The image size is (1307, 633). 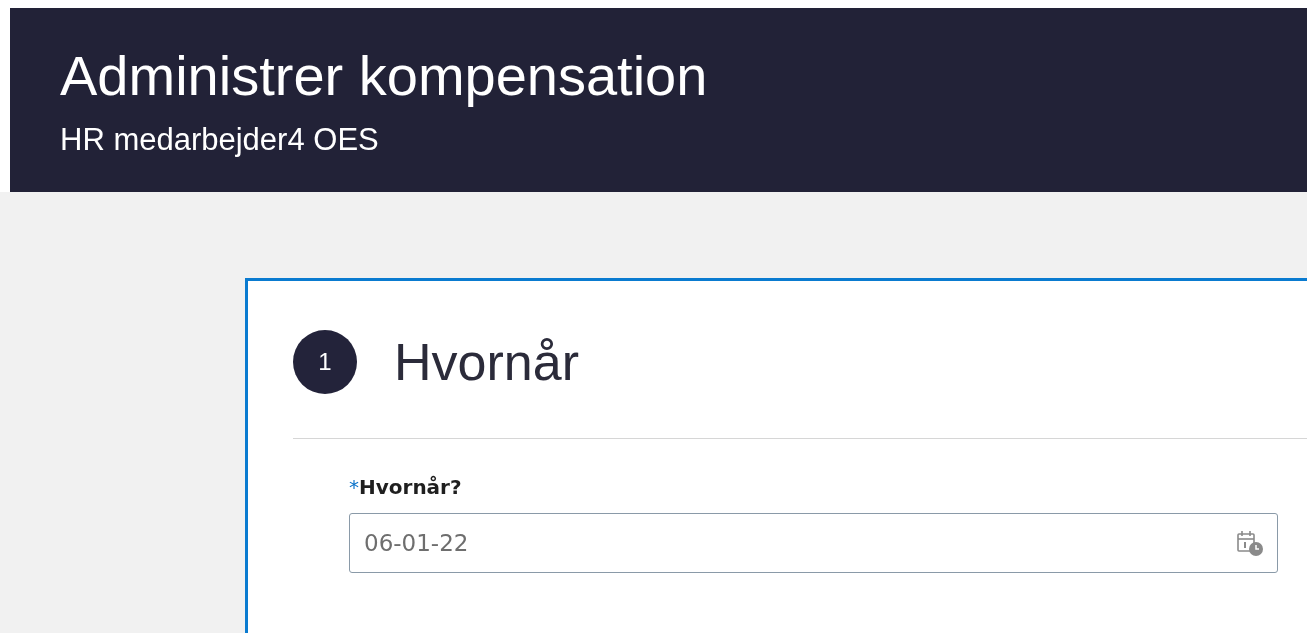 I want to click on section-title: Hvornår, so click(x=486, y=362).